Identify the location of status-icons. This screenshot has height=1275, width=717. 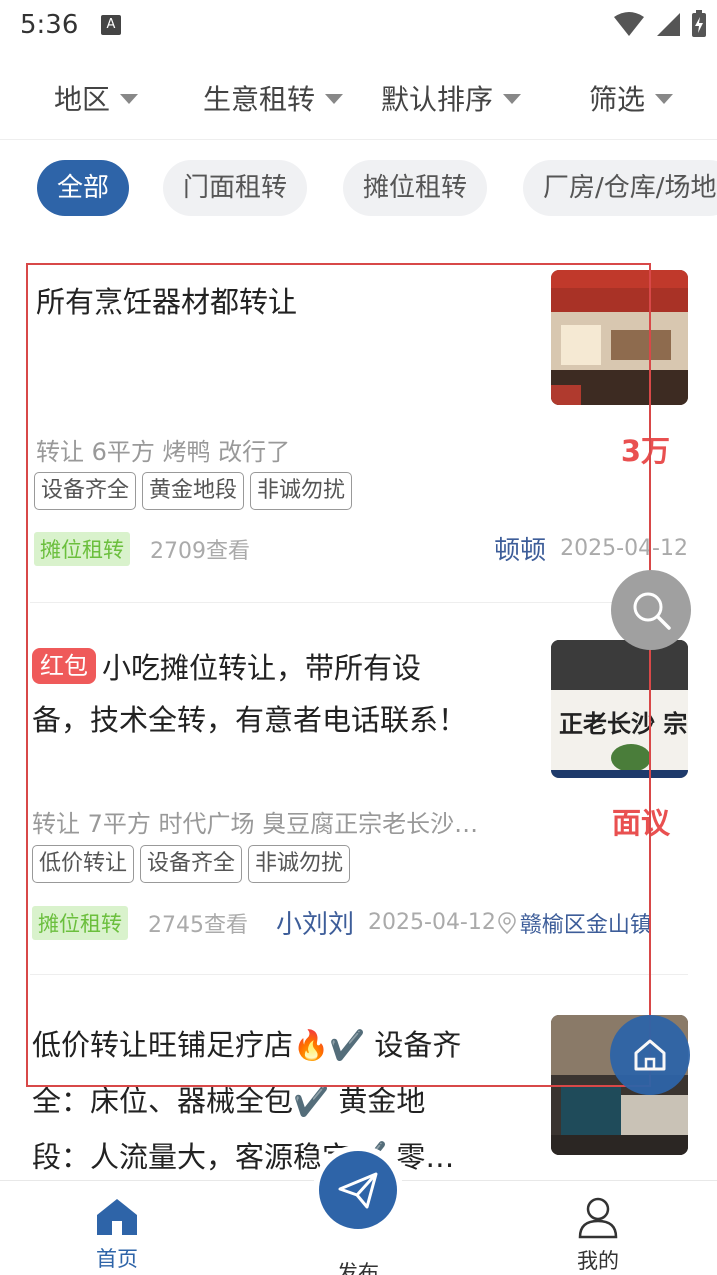
(660, 24).